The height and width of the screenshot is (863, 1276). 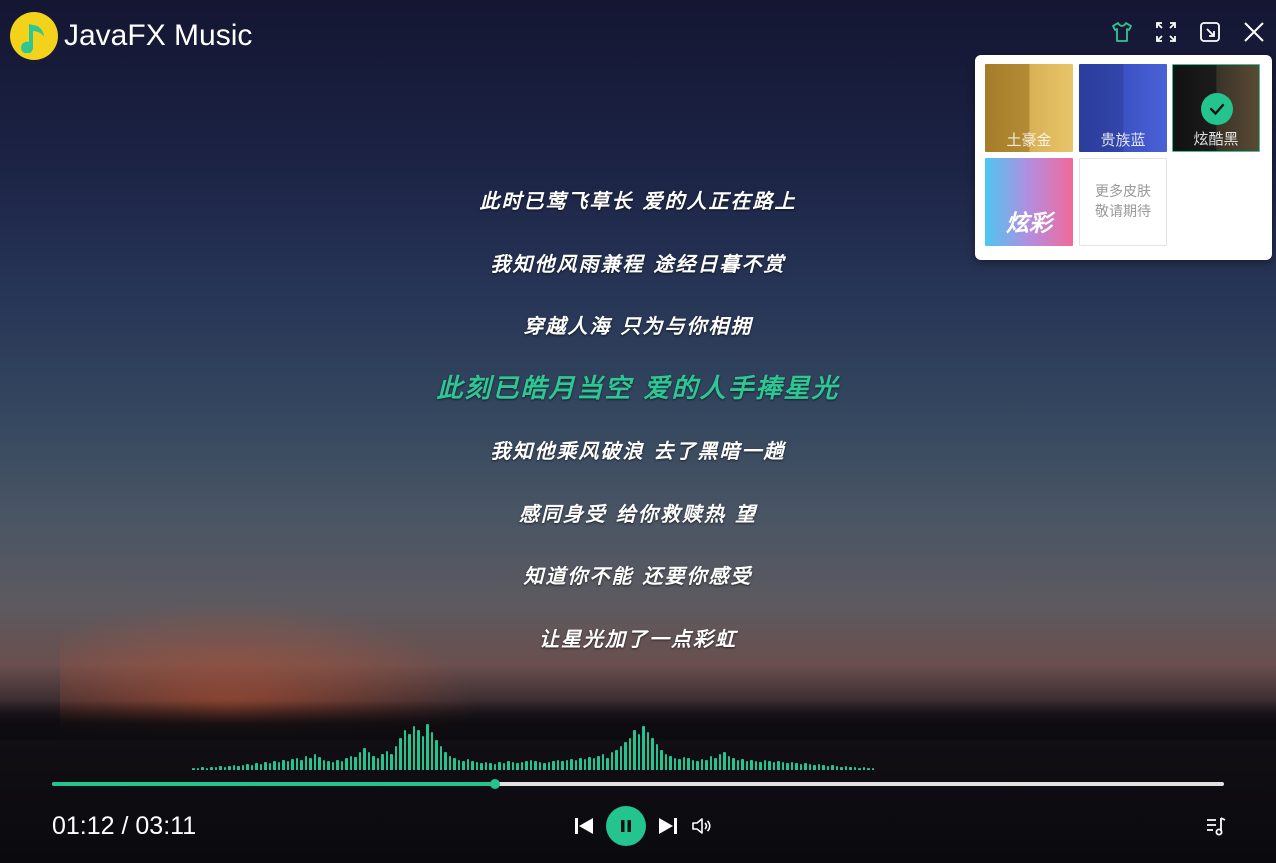 What do you see at coordinates (638, 784) in the screenshot?
I see `progress-bar` at bounding box center [638, 784].